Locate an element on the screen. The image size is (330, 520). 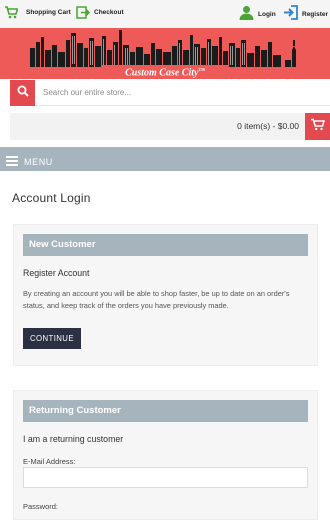
cart-summary-bar: 0 item(s) - $0.00 is located at coordinates (170, 126).